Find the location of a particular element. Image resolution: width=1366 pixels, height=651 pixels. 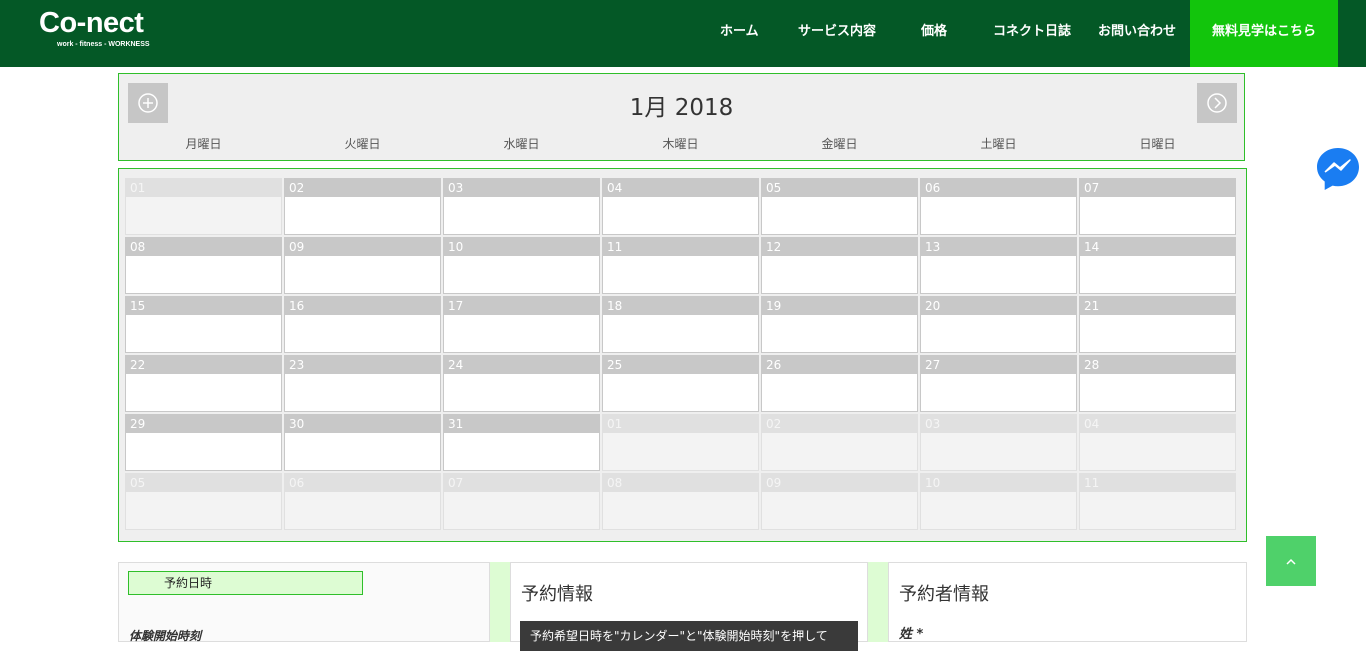

next-month-button is located at coordinates (1217, 103).